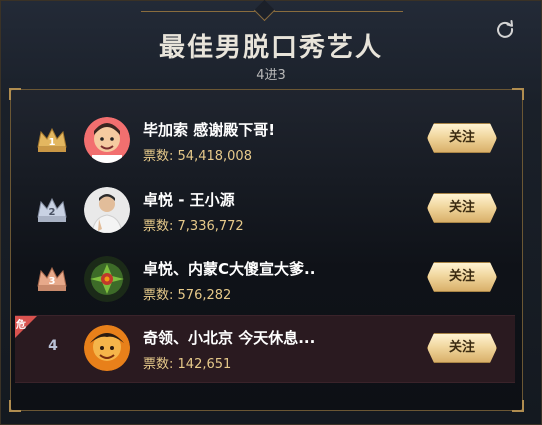  Describe the element at coordinates (204, 364) in the screenshot. I see `vote-count-value: 142,651` at that location.